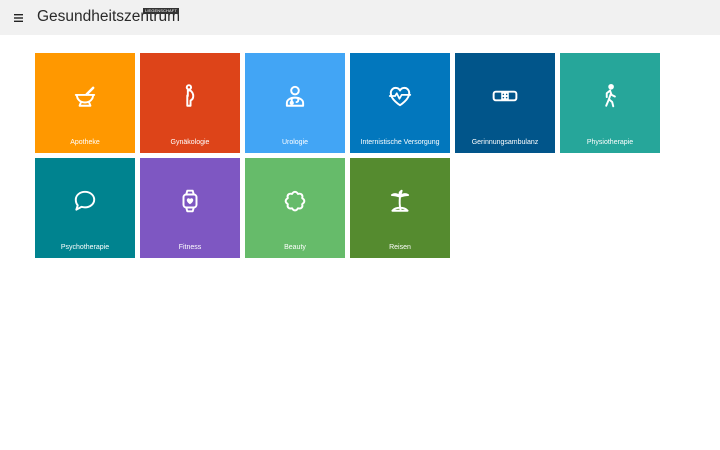  I want to click on tile-label: Beauty, so click(295, 247).